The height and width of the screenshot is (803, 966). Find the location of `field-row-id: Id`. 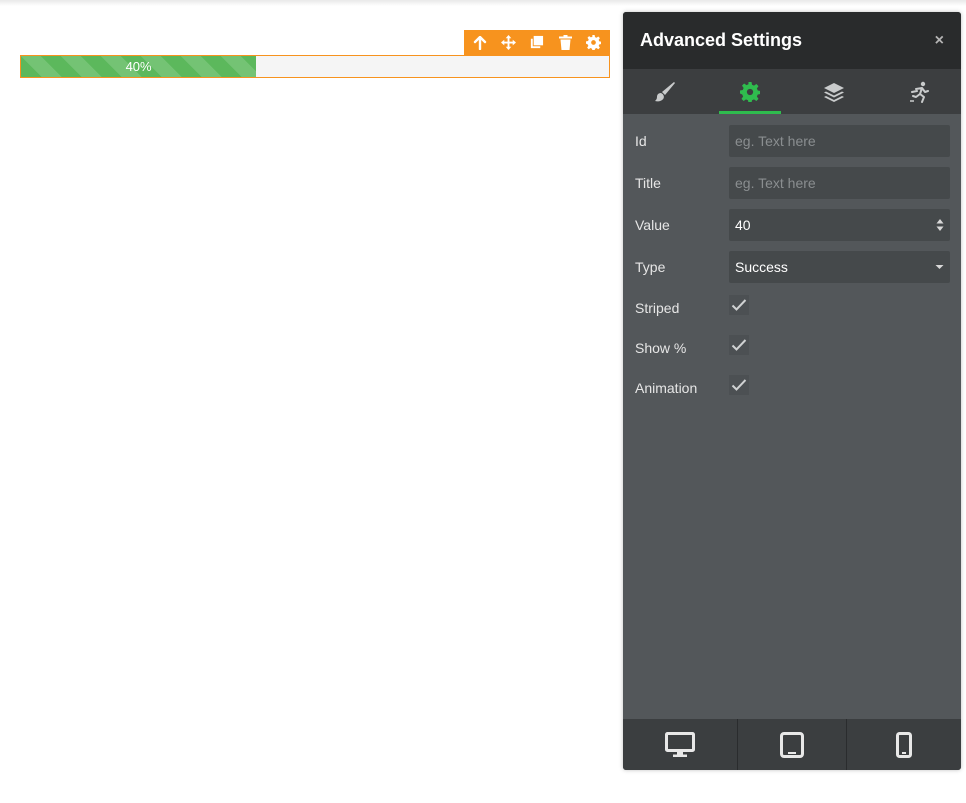

field-row-id: Id is located at coordinates (792, 141).